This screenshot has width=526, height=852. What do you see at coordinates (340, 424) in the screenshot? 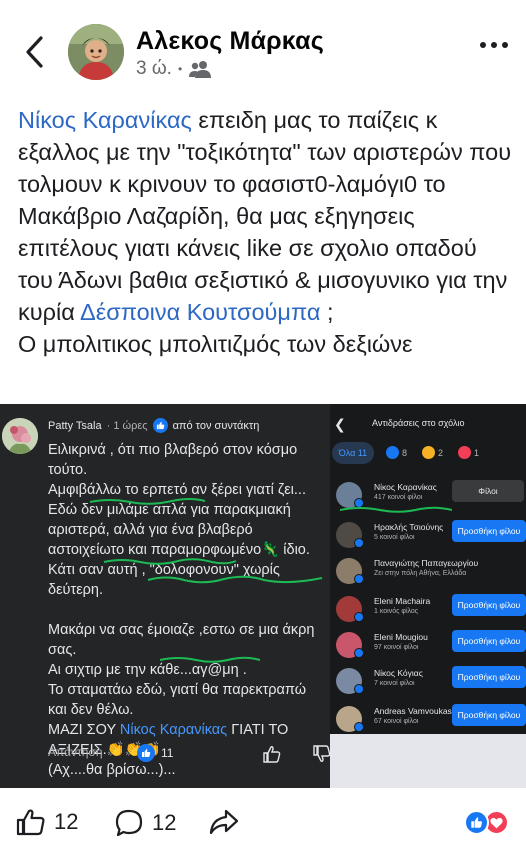
I see `back-arrow-icon: ❮` at bounding box center [340, 424].